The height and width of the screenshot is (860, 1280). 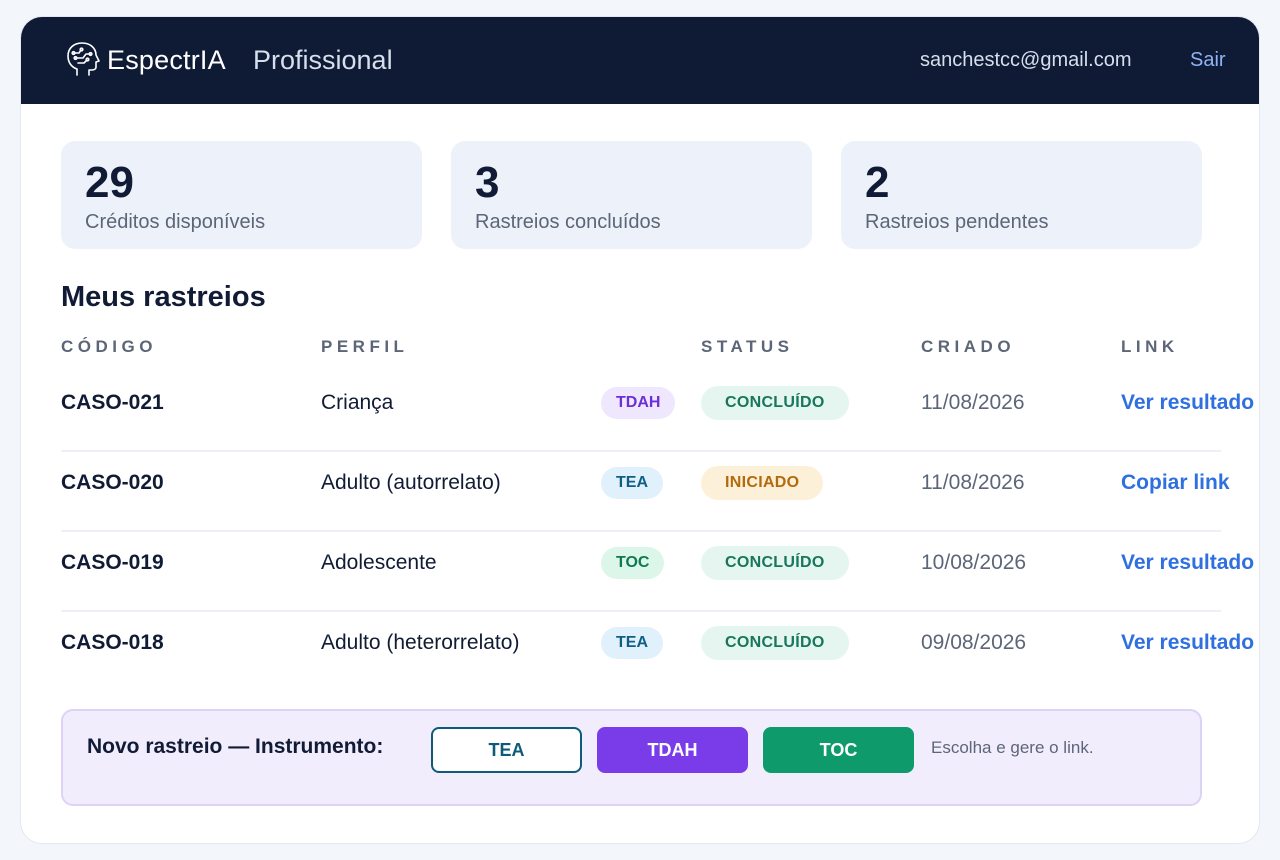 What do you see at coordinates (631, 195) in the screenshot?
I see `stat-completed: 3 Rastreios concluídos` at bounding box center [631, 195].